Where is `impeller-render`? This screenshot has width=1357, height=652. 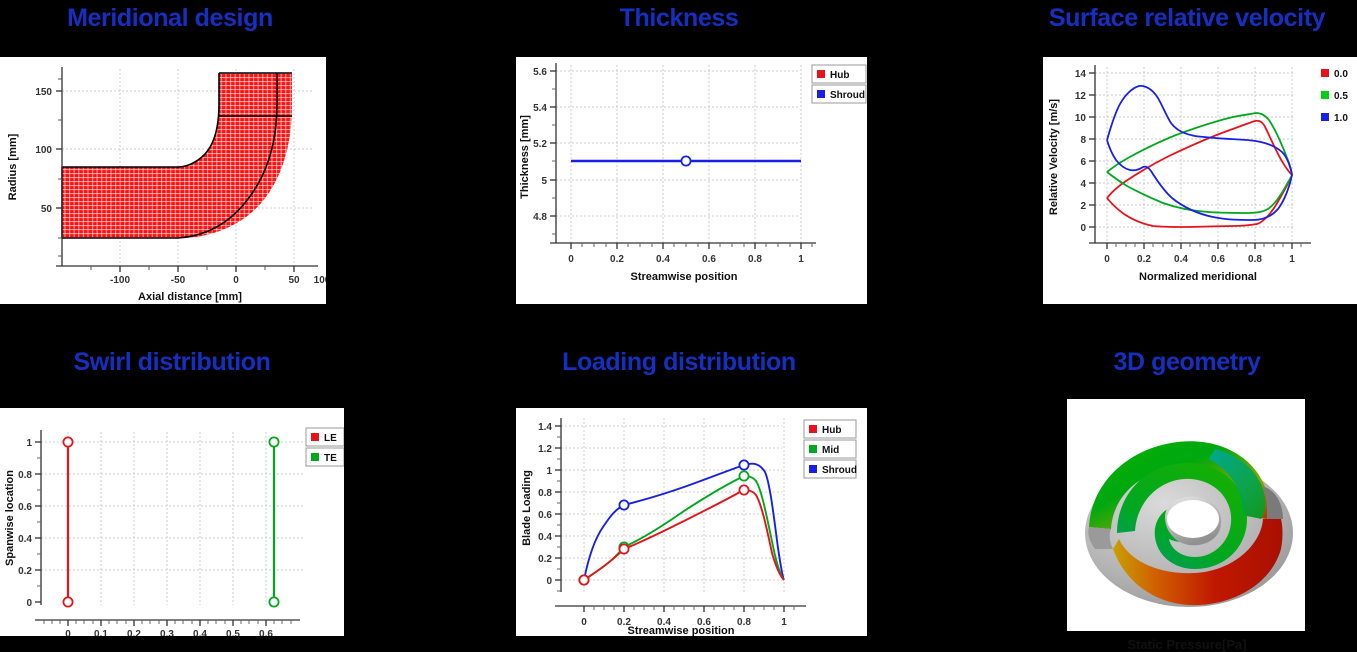 impeller-render is located at coordinates (1186, 515).